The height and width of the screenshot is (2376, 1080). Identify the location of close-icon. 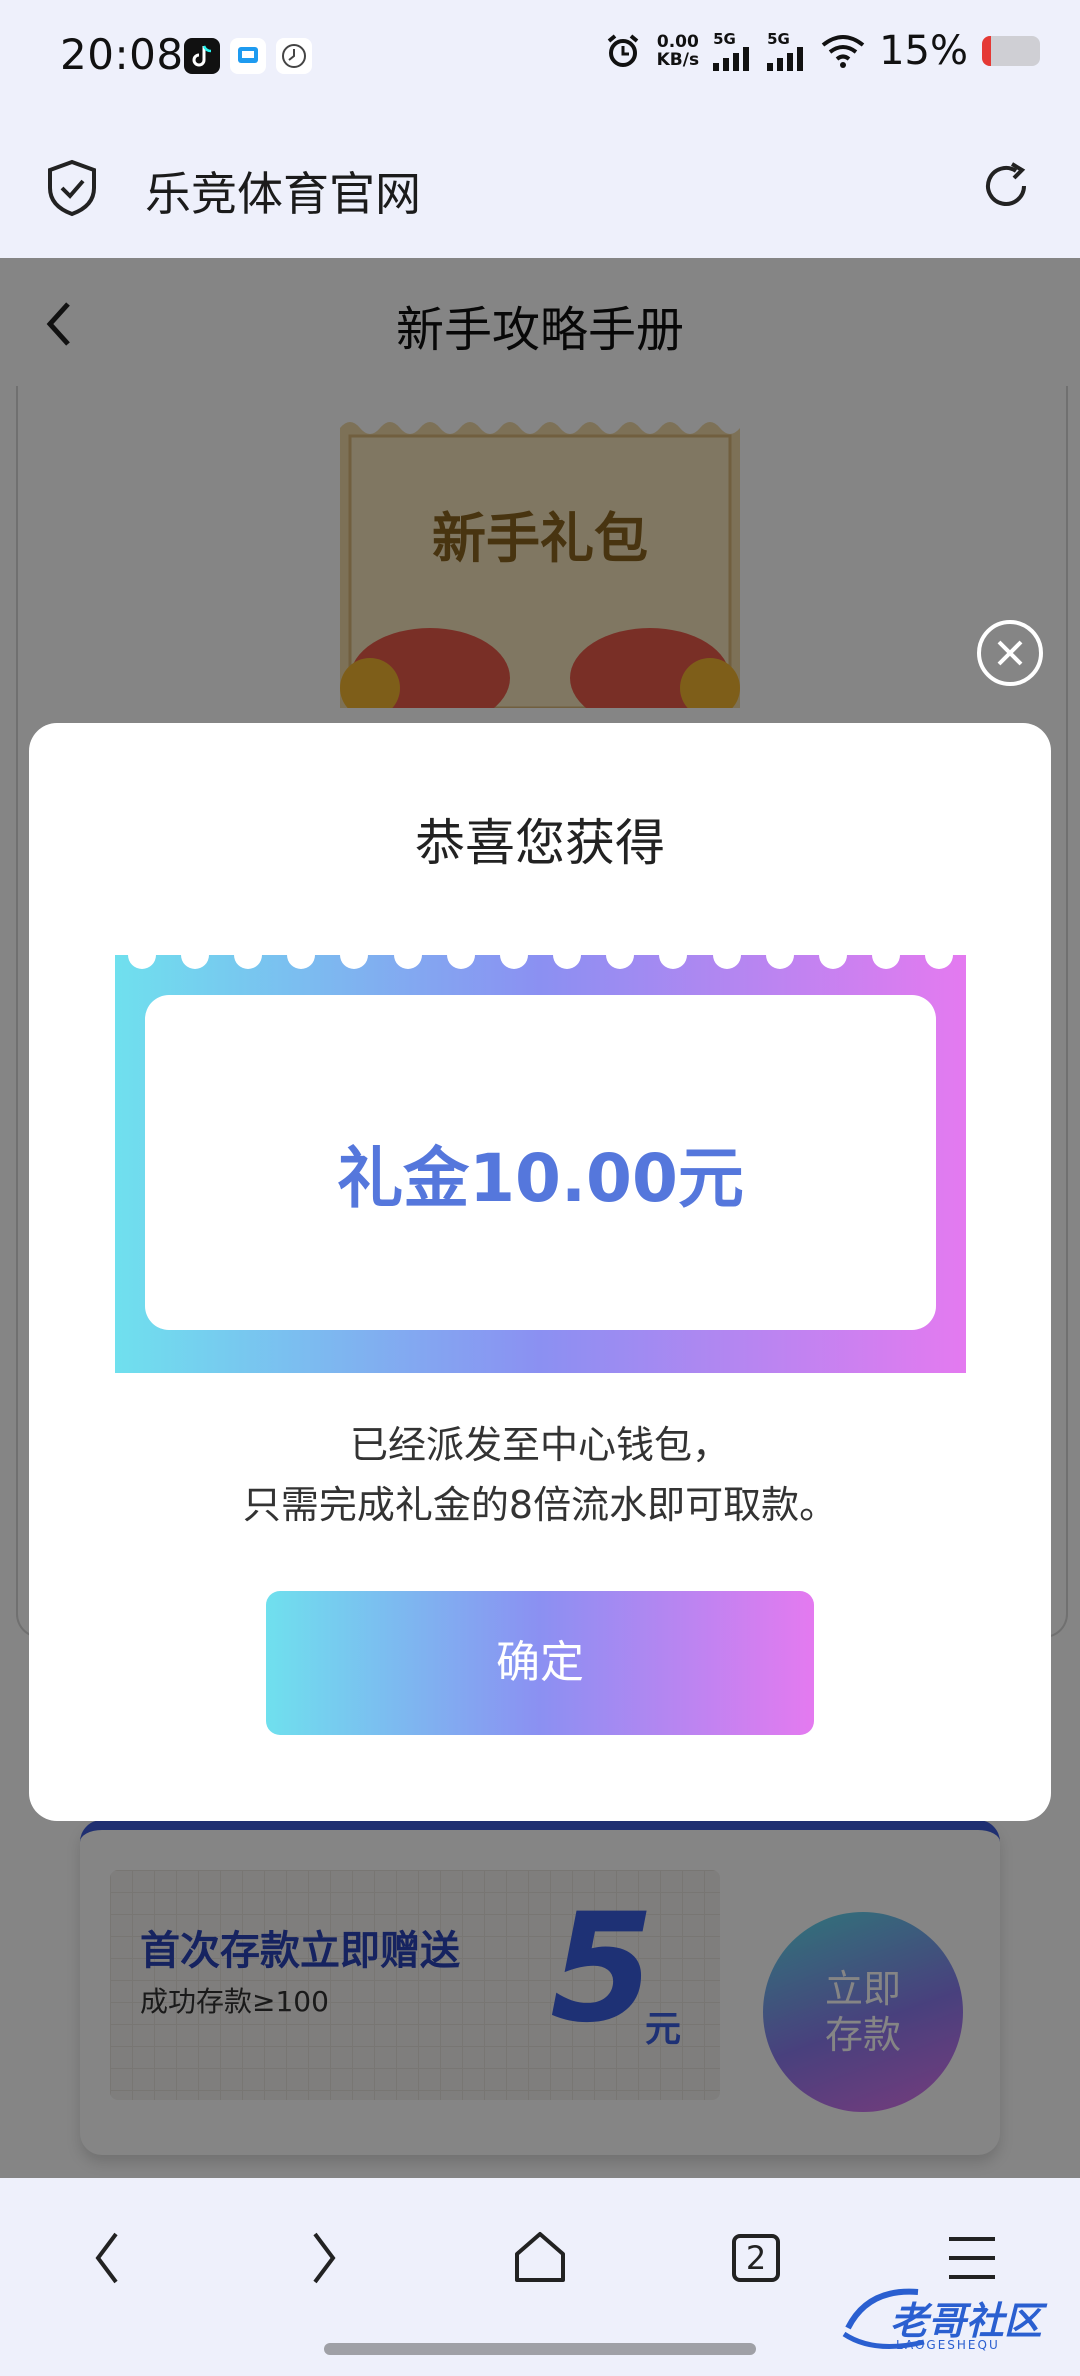
(1010, 653).